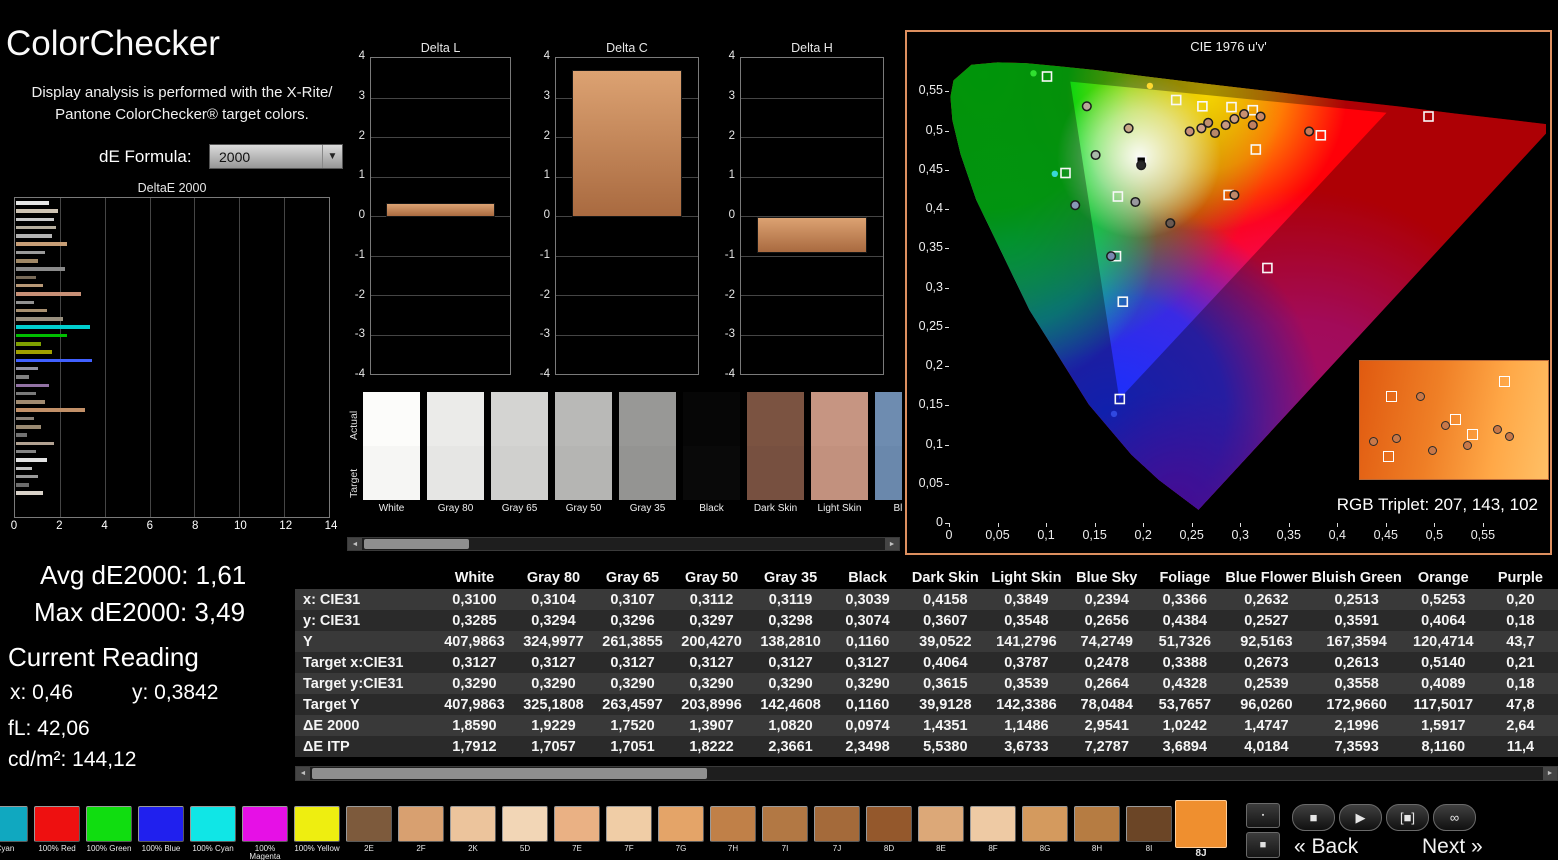 This screenshot has height=860, width=1558. I want to click on table-scrollbar: ◄ ►, so click(926, 773).